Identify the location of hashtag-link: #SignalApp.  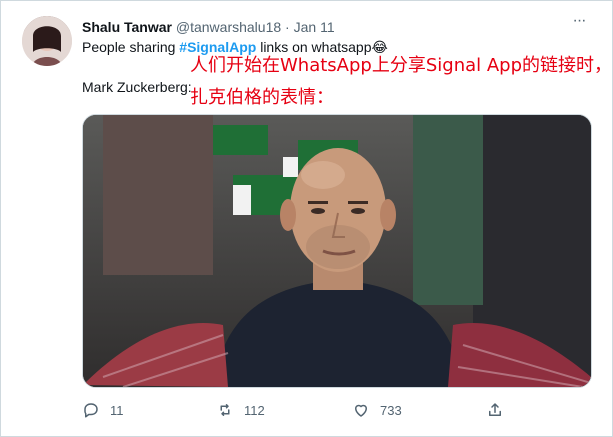
(217, 47).